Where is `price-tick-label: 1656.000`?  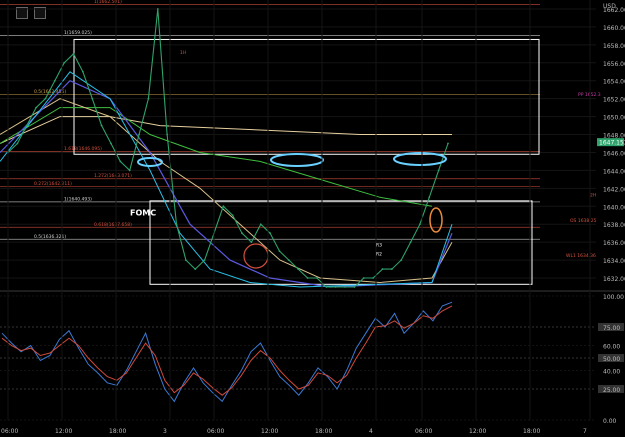
price-tick-label: 1656.000 is located at coordinates (614, 64).